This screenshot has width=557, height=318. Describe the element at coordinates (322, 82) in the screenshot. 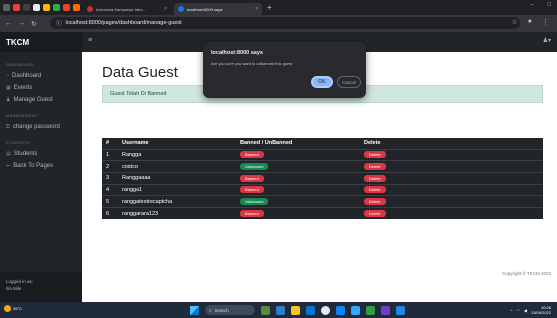

I see `ok-button: OK` at that location.